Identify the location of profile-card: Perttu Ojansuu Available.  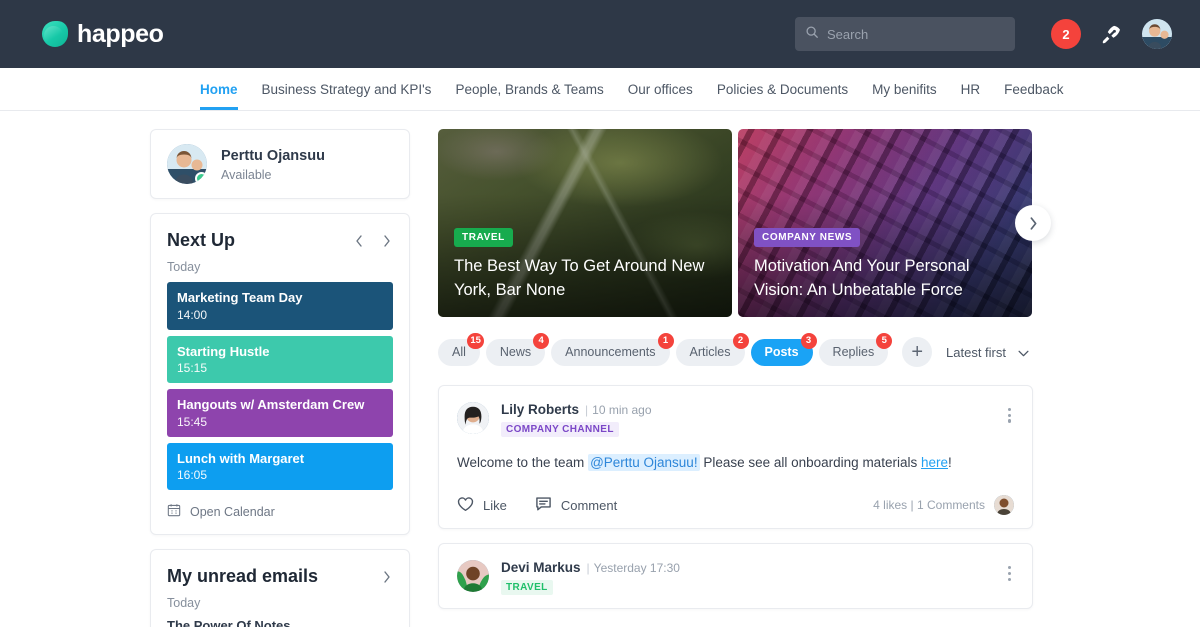
(280, 164).